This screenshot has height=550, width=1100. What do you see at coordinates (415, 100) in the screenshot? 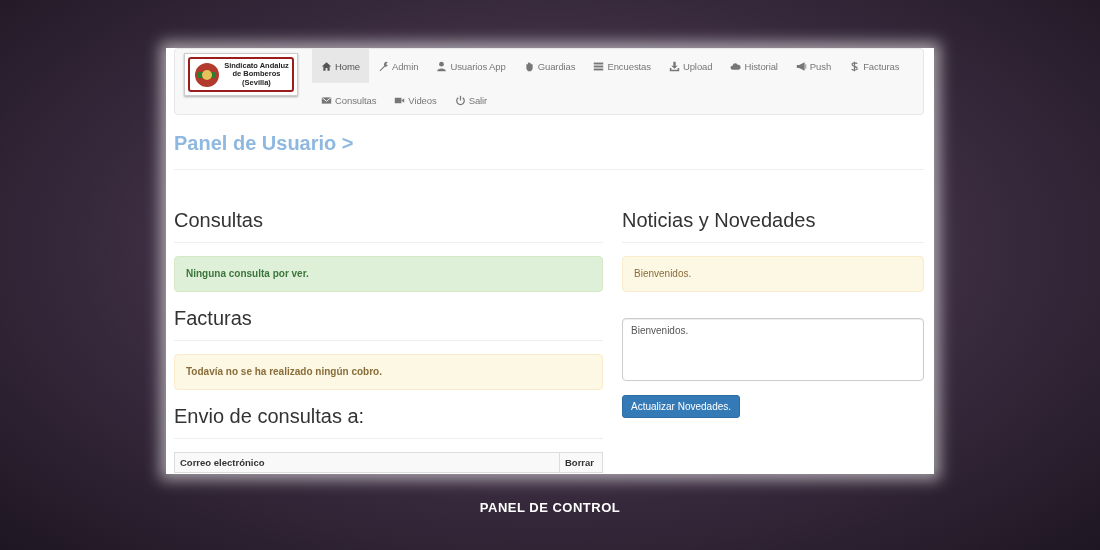
I see `nav-link: Videos` at bounding box center [415, 100].